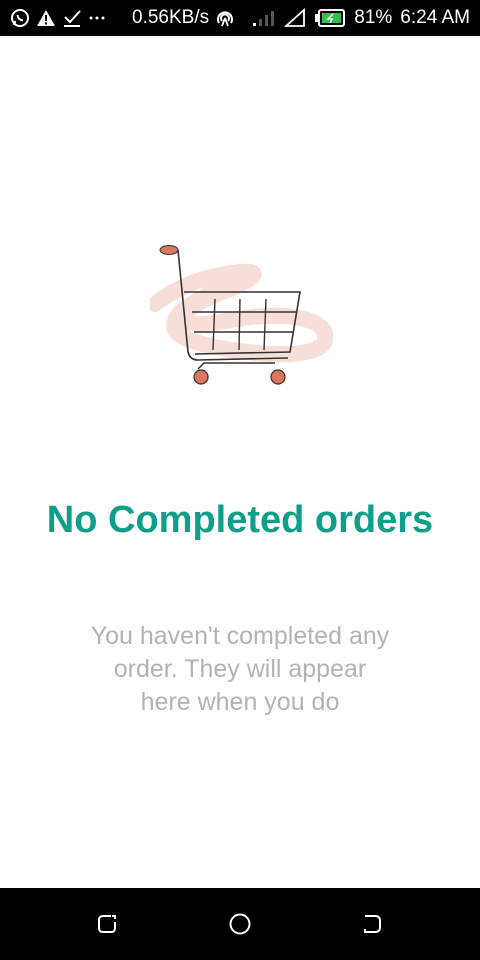  I want to click on back-button, so click(107, 924).